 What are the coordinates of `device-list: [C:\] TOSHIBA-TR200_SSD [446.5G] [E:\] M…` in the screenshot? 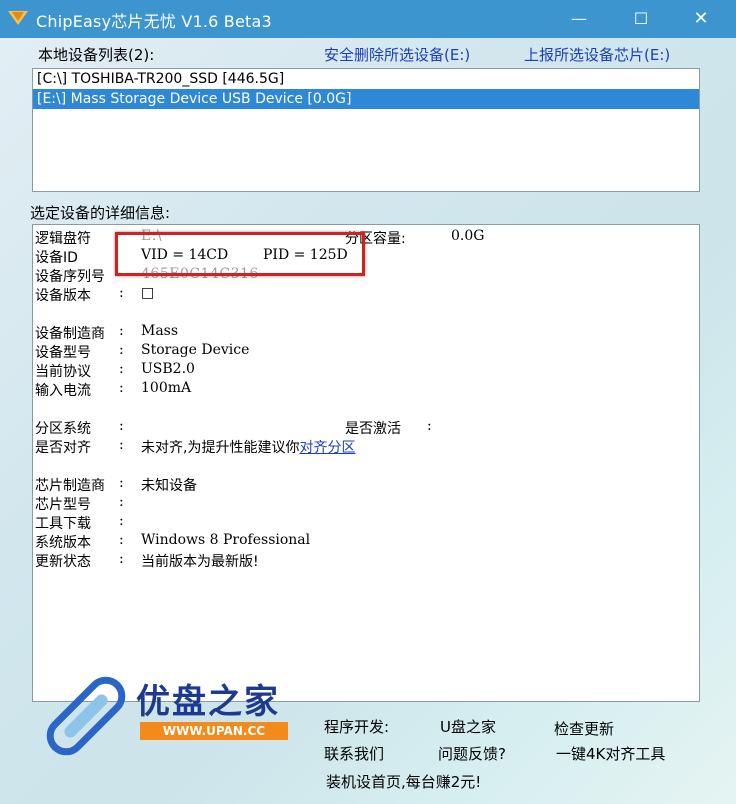 It's located at (366, 130).